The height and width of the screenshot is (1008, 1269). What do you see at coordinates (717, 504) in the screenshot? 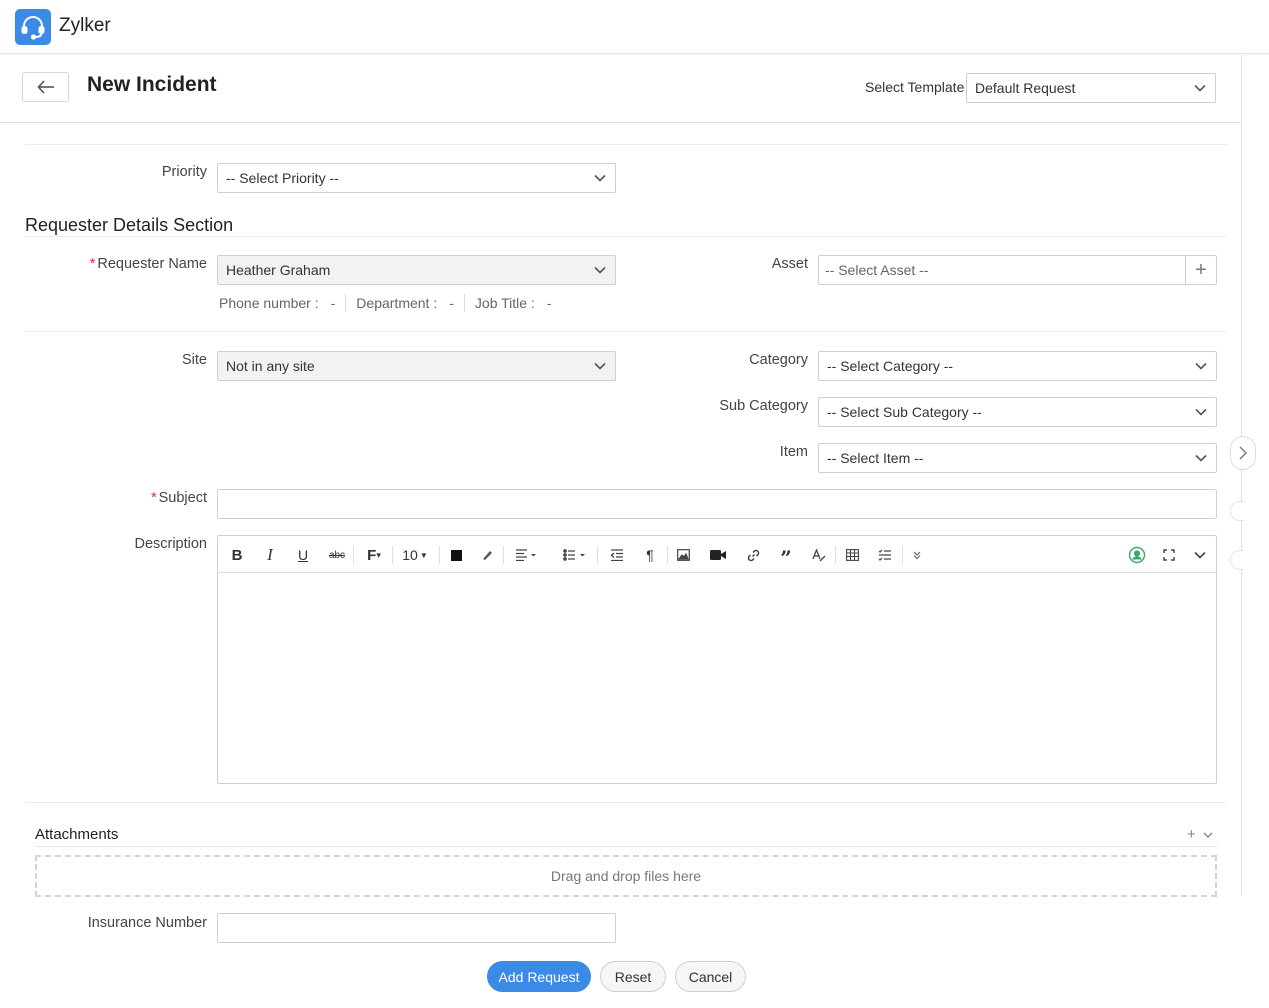
I see `subject-input` at bounding box center [717, 504].